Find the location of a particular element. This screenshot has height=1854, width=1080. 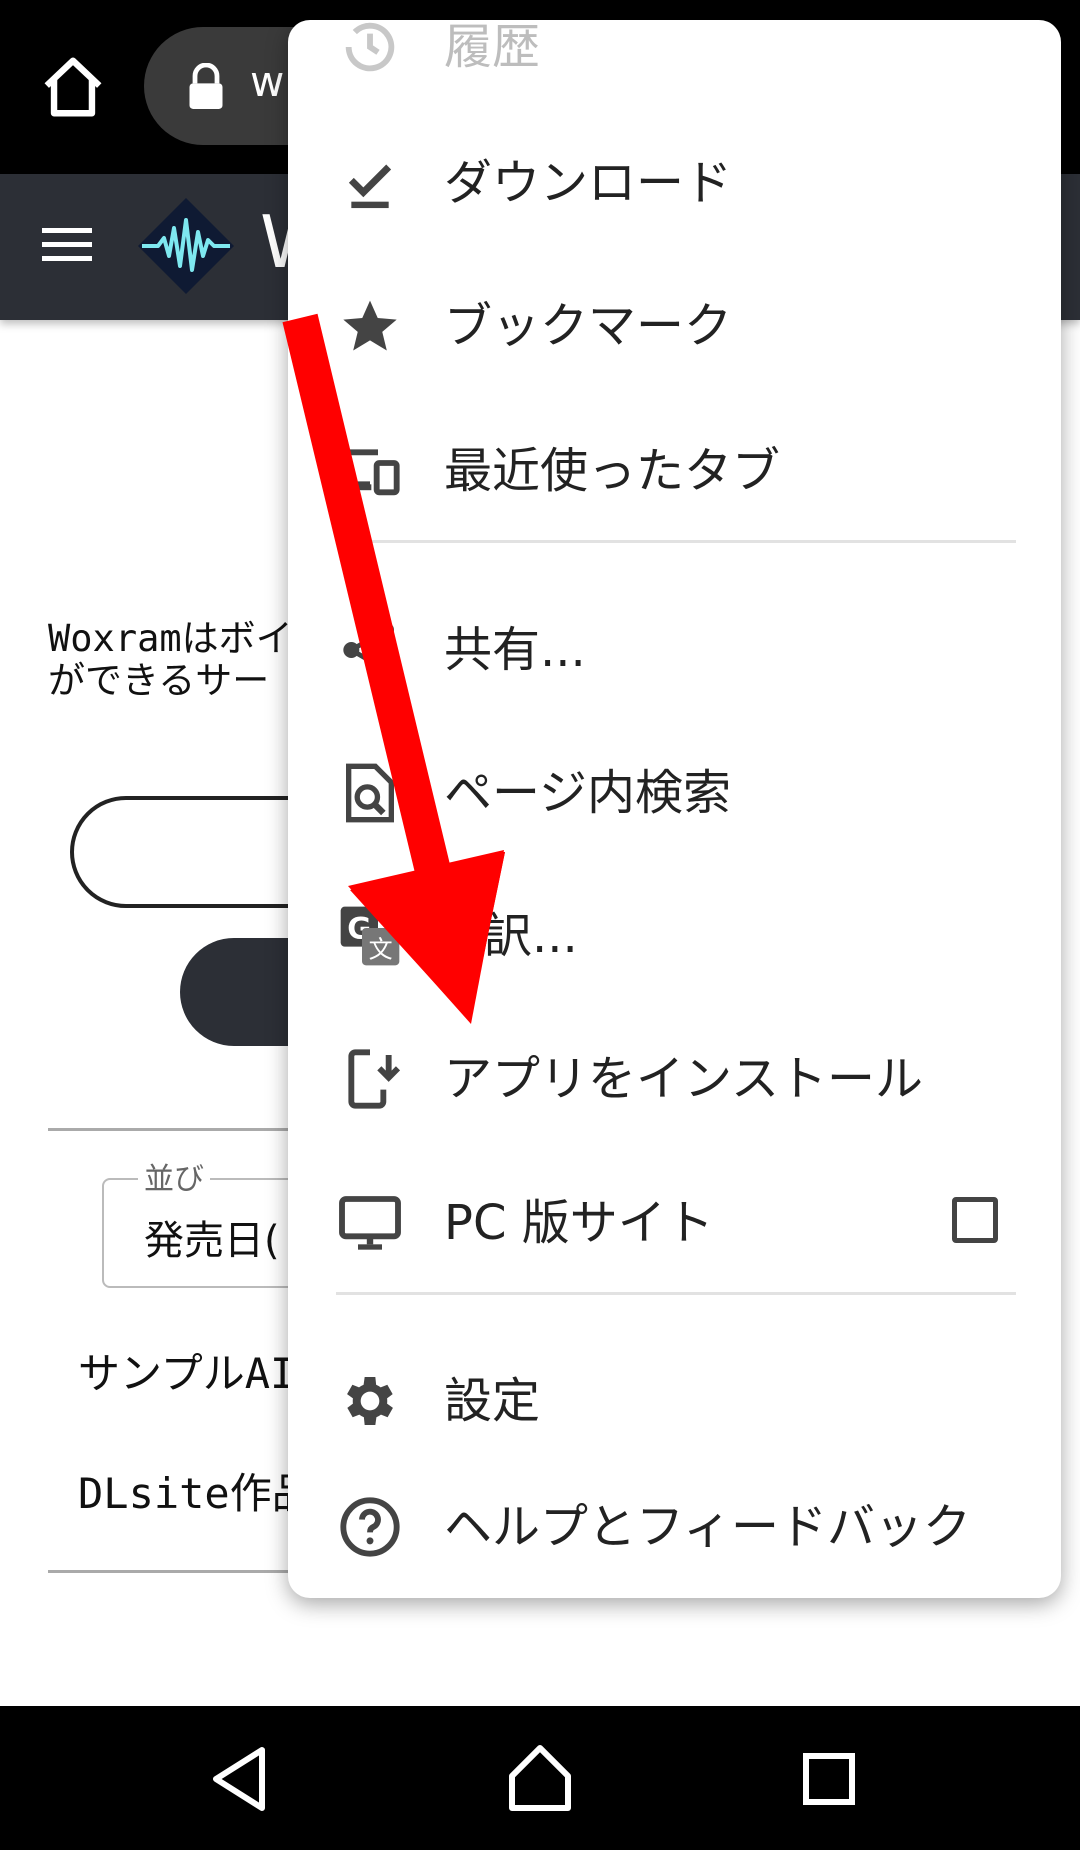

menu-item-label: ページ内検索 is located at coordinates (588, 793).